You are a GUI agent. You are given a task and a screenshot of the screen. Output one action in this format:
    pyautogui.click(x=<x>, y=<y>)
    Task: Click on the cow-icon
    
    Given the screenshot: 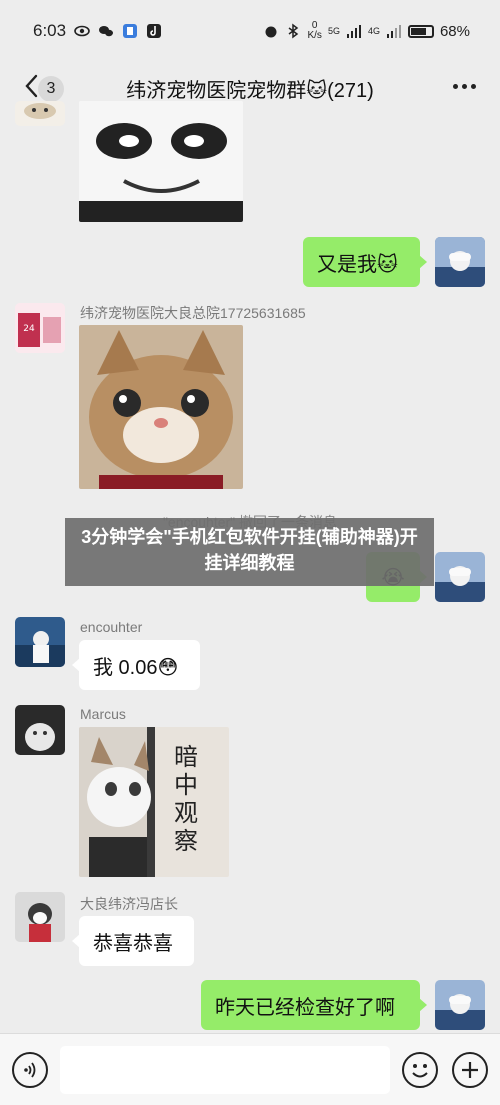 What is the action you would take?
    pyautogui.click(x=40, y=111)
    